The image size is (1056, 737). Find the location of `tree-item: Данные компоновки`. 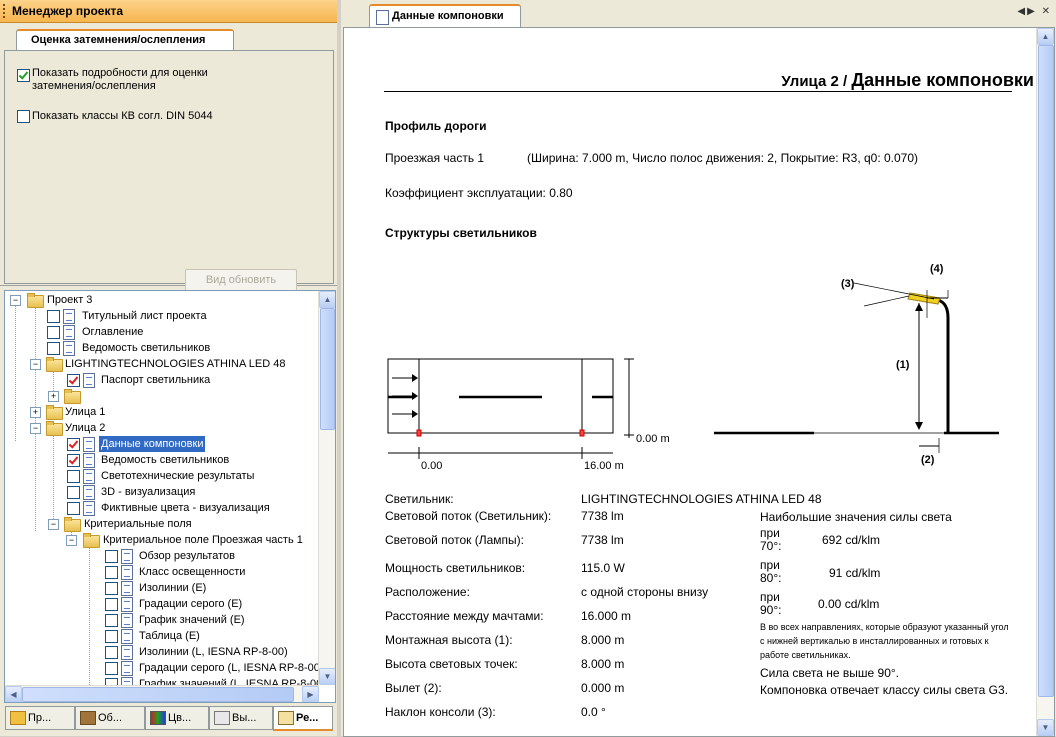

tree-item: Данные компоновки is located at coordinates (155, 444).